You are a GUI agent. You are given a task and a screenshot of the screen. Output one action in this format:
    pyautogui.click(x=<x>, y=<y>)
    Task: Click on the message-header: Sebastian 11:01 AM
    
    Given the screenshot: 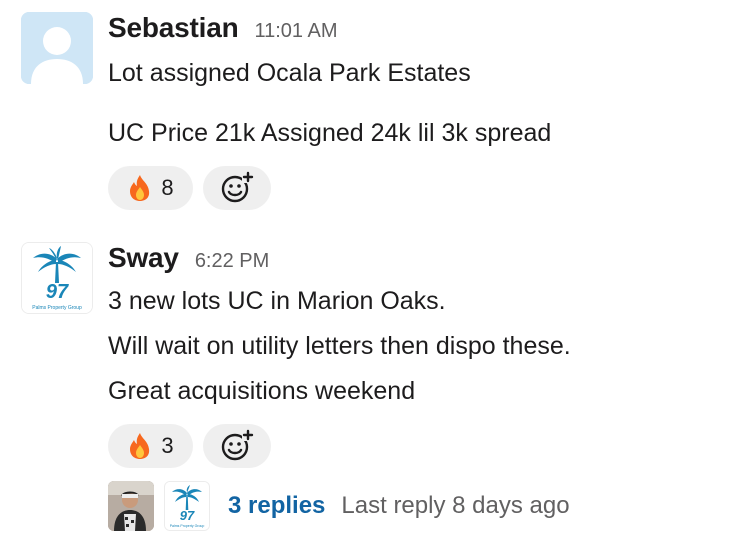 What is the action you would take?
    pyautogui.click(x=431, y=28)
    